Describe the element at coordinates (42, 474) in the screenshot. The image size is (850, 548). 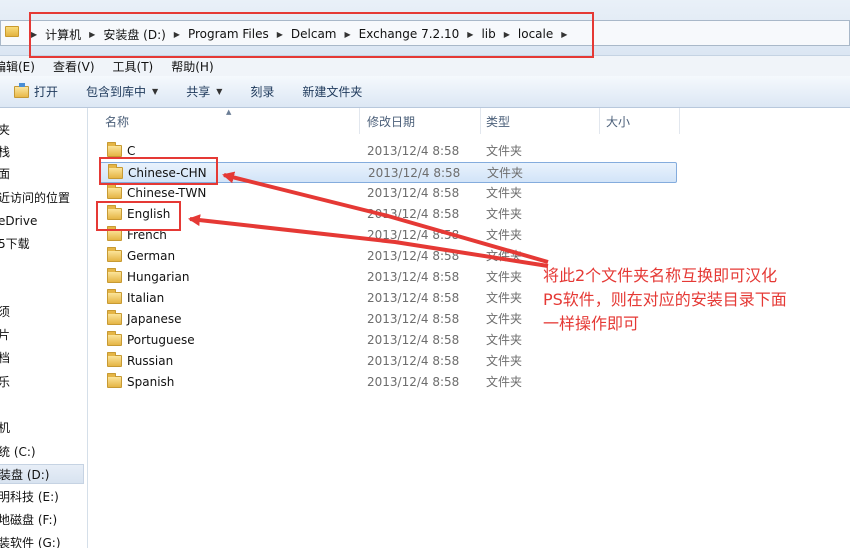
I see `nav-item-drive-d: 装盘 (D:)` at that location.